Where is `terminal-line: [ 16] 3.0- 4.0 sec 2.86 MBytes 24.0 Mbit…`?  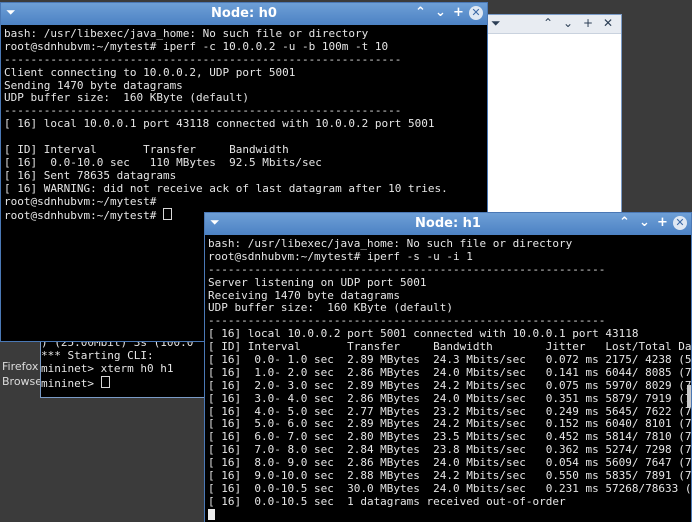 terminal-line: [ 16] 3.0- 4.0 sec 2.86 MBytes 24.0 Mbit… is located at coordinates (449, 398).